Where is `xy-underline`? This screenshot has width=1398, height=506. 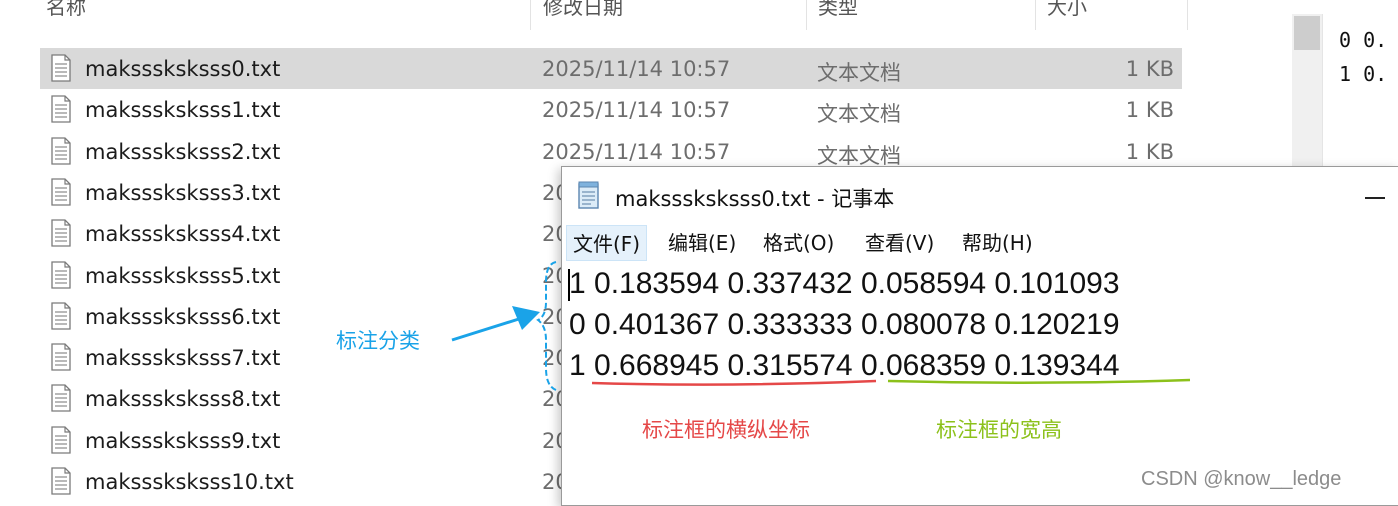 xy-underline is located at coordinates (734, 382).